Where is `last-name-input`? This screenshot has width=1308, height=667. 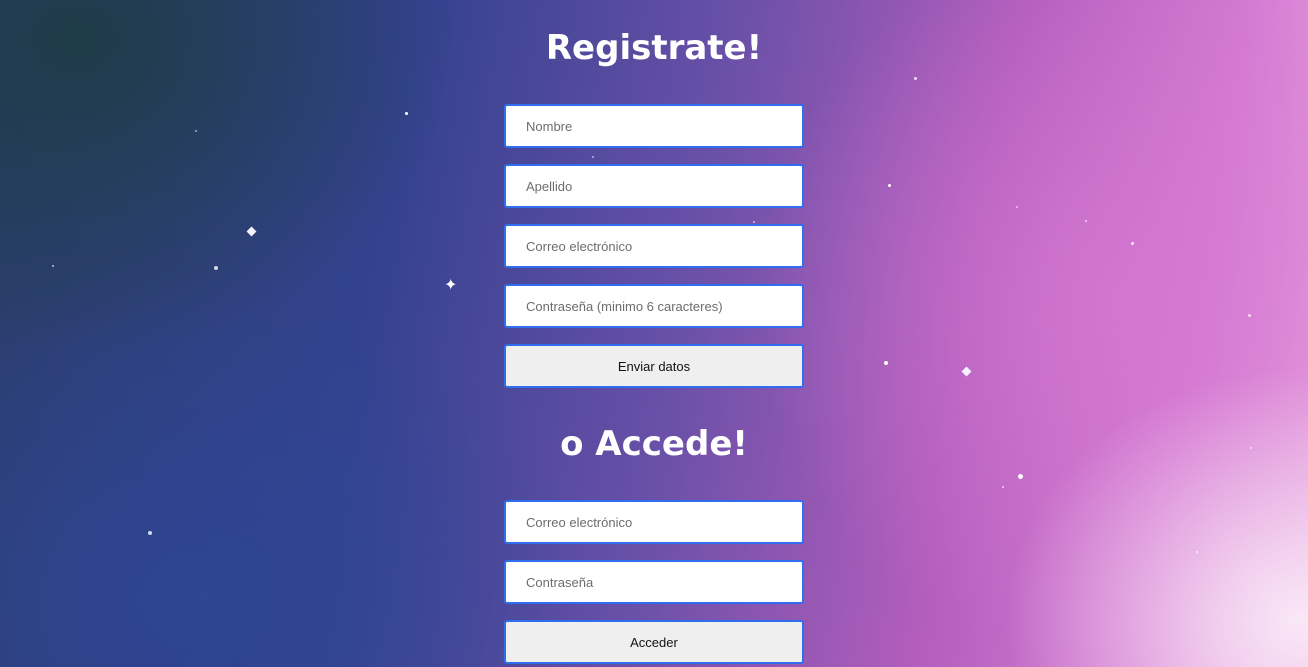 last-name-input is located at coordinates (654, 186).